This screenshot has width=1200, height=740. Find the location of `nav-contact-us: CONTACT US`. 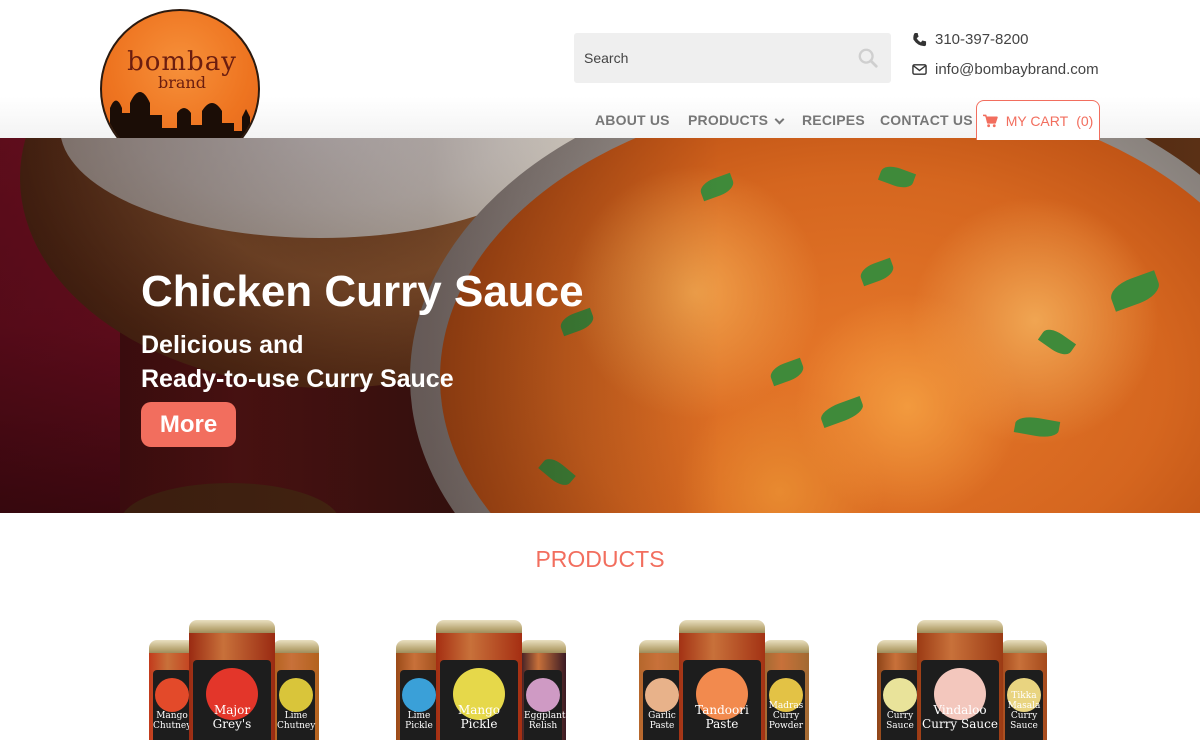

nav-contact-us: CONTACT US is located at coordinates (926, 120).